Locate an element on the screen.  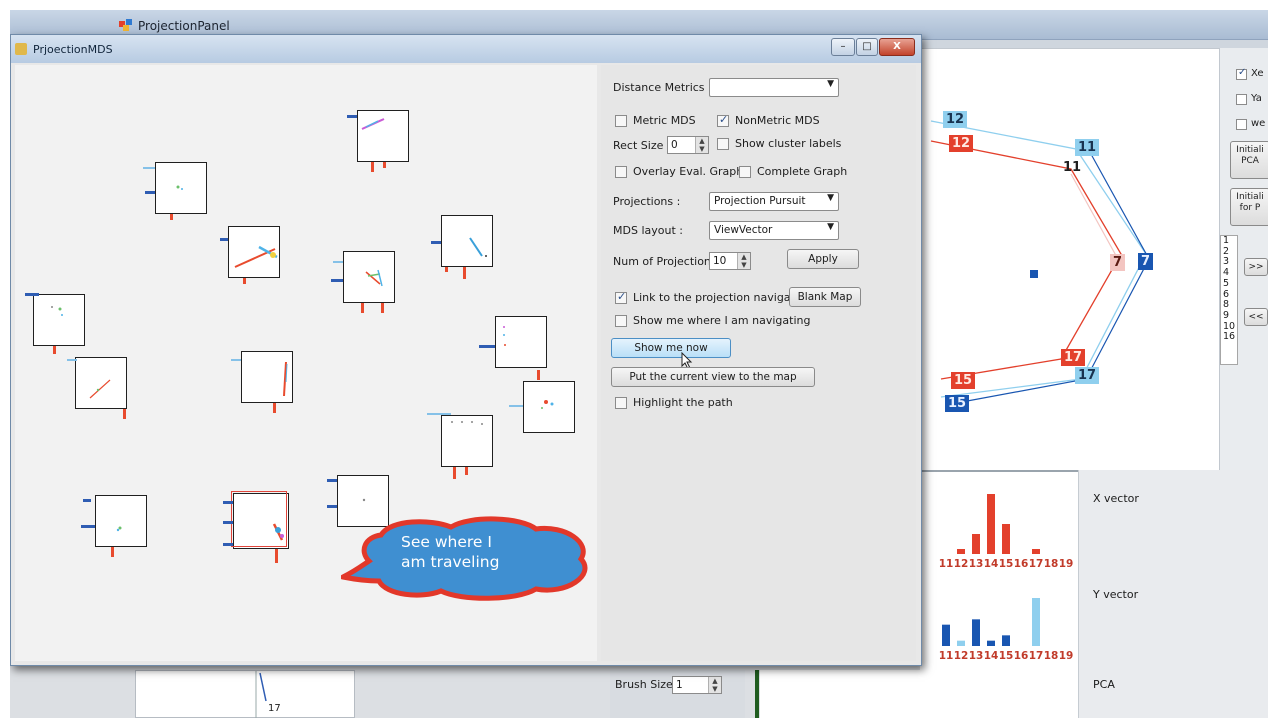
x-tick-label: 12 is located at coordinates (961, 564).